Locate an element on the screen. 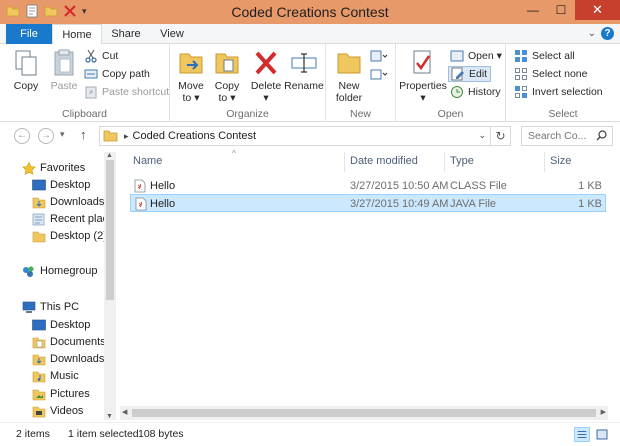 The image size is (620, 446). address-bar: ▸ Coded Creations Contest ⌄ is located at coordinates (295, 136).